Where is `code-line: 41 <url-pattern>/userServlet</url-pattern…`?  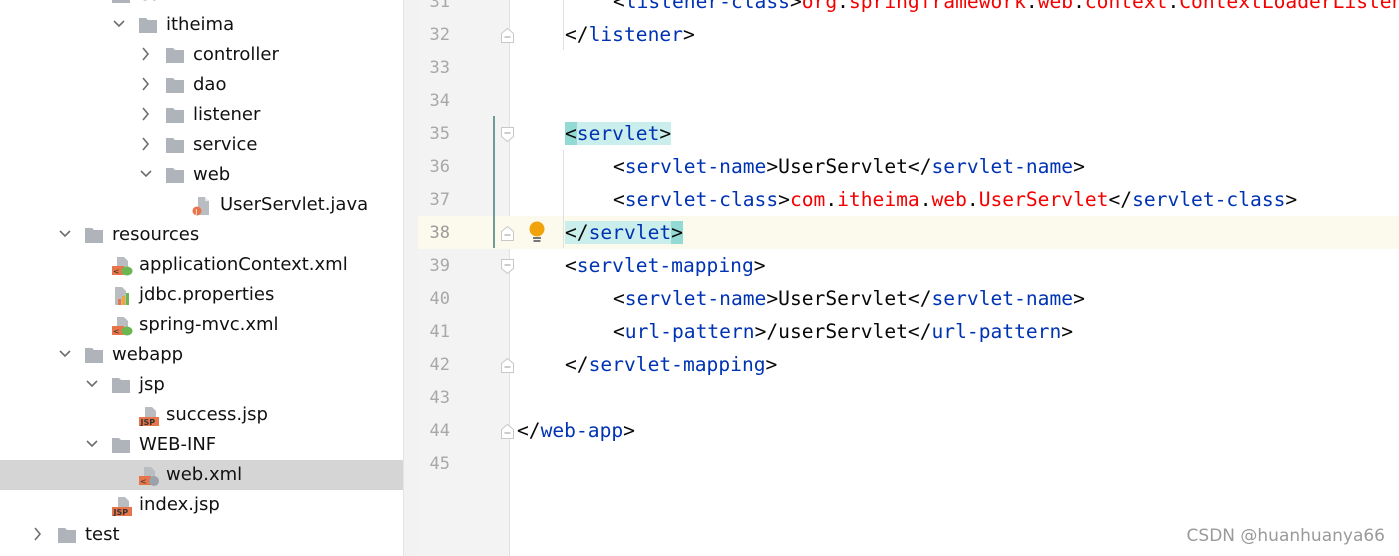 code-line: 41 <url-pattern>/userServlet</url-pattern… is located at coordinates (908, 331).